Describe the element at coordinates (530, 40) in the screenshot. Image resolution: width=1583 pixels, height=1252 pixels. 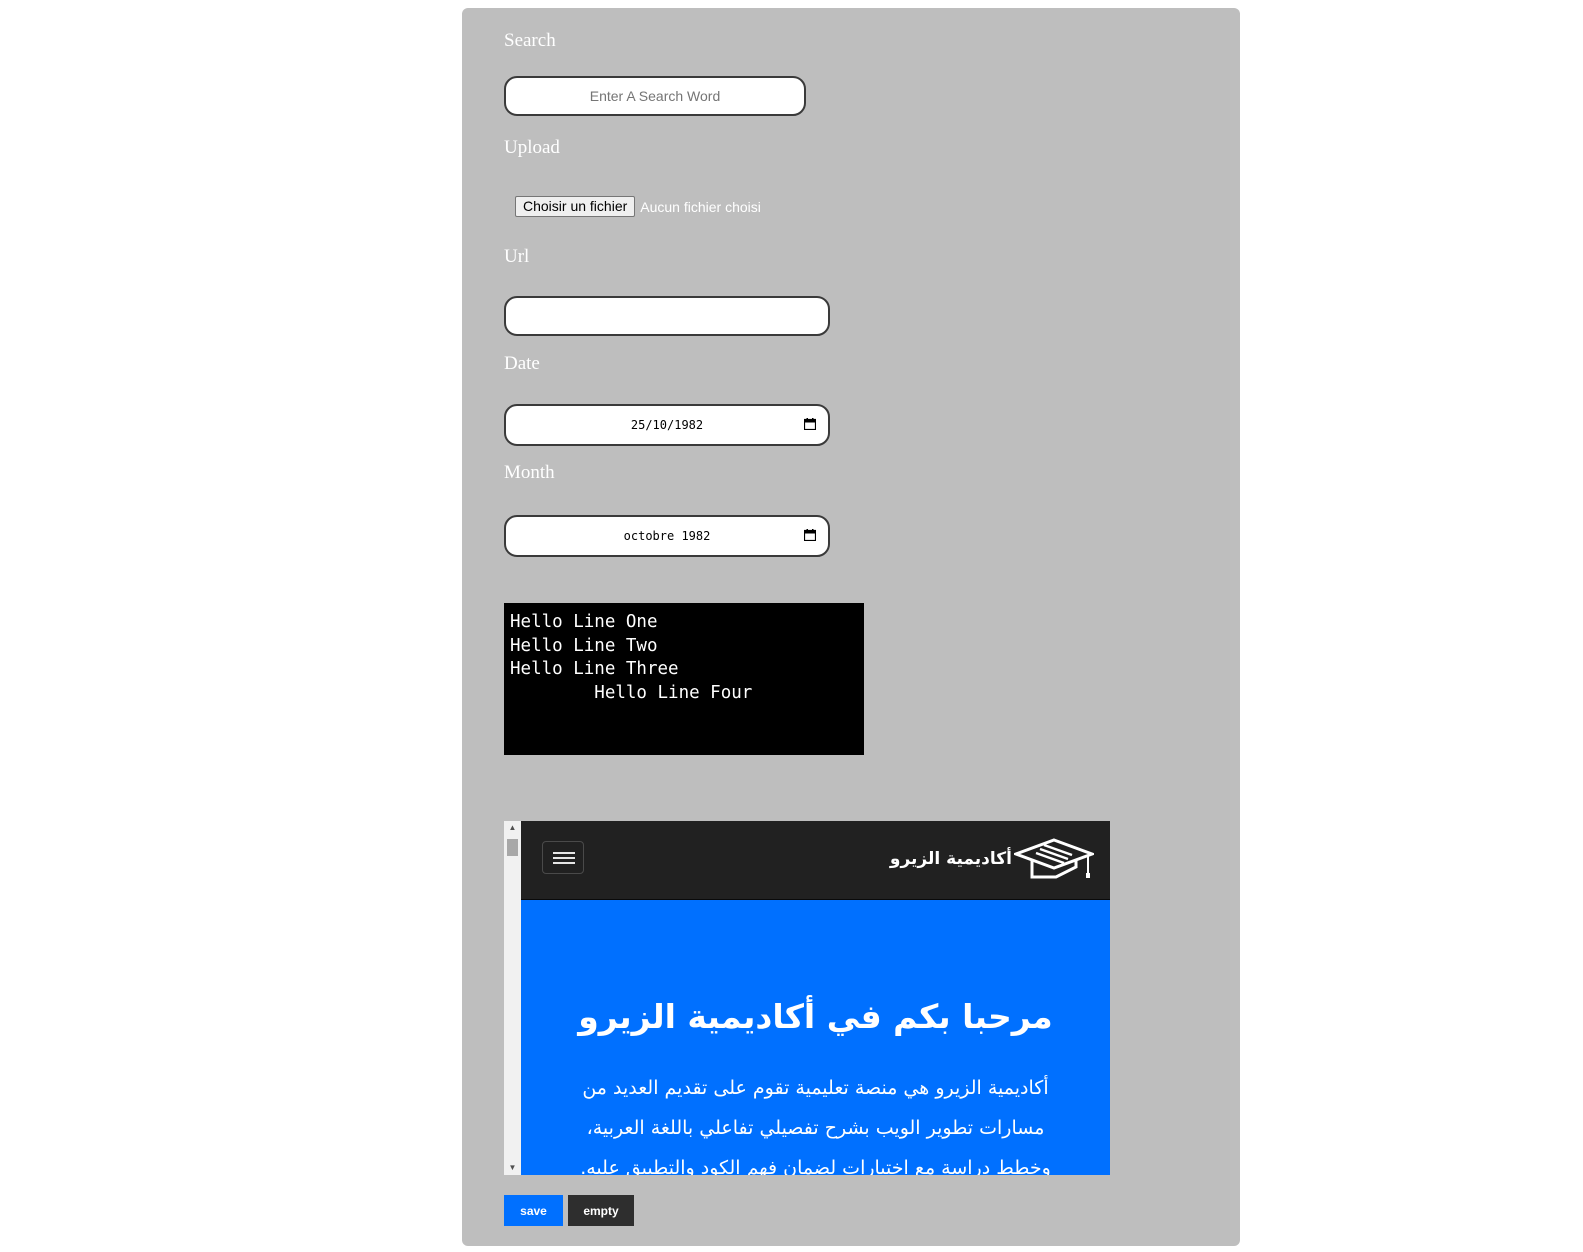
I see `search-label: Search` at that location.